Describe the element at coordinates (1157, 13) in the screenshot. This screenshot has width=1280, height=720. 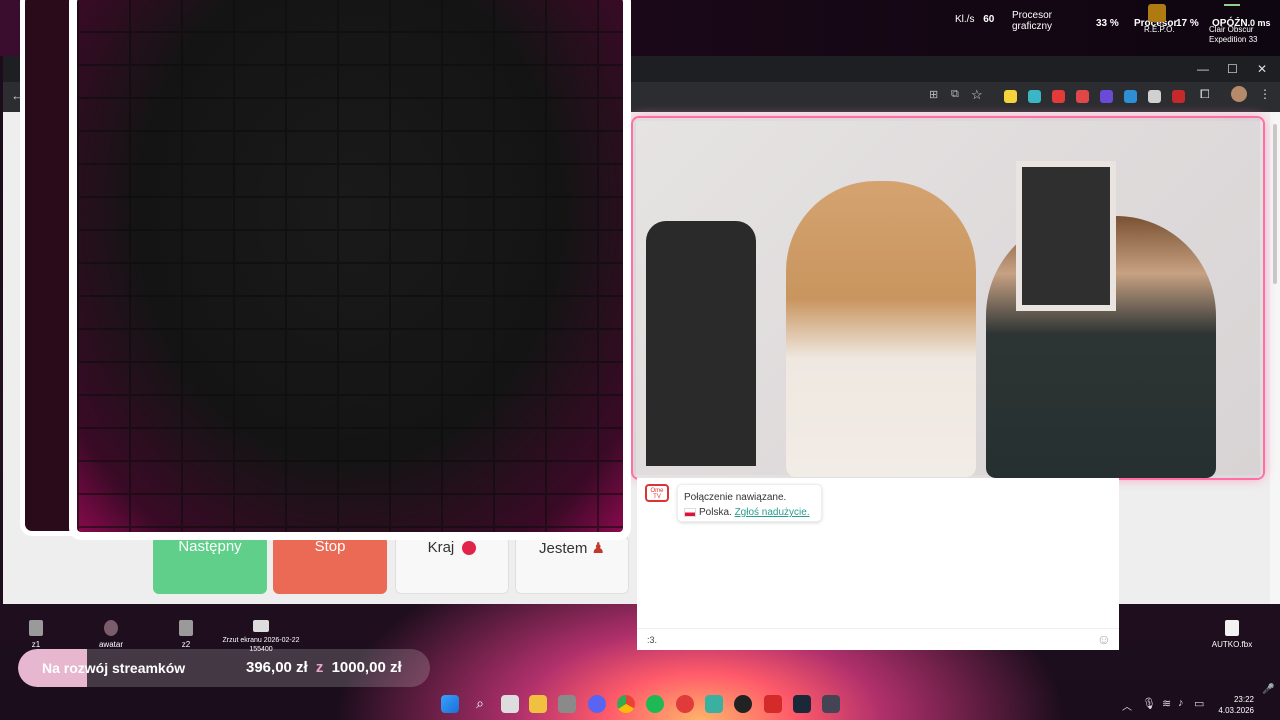
I see `repo-game-icon` at that location.